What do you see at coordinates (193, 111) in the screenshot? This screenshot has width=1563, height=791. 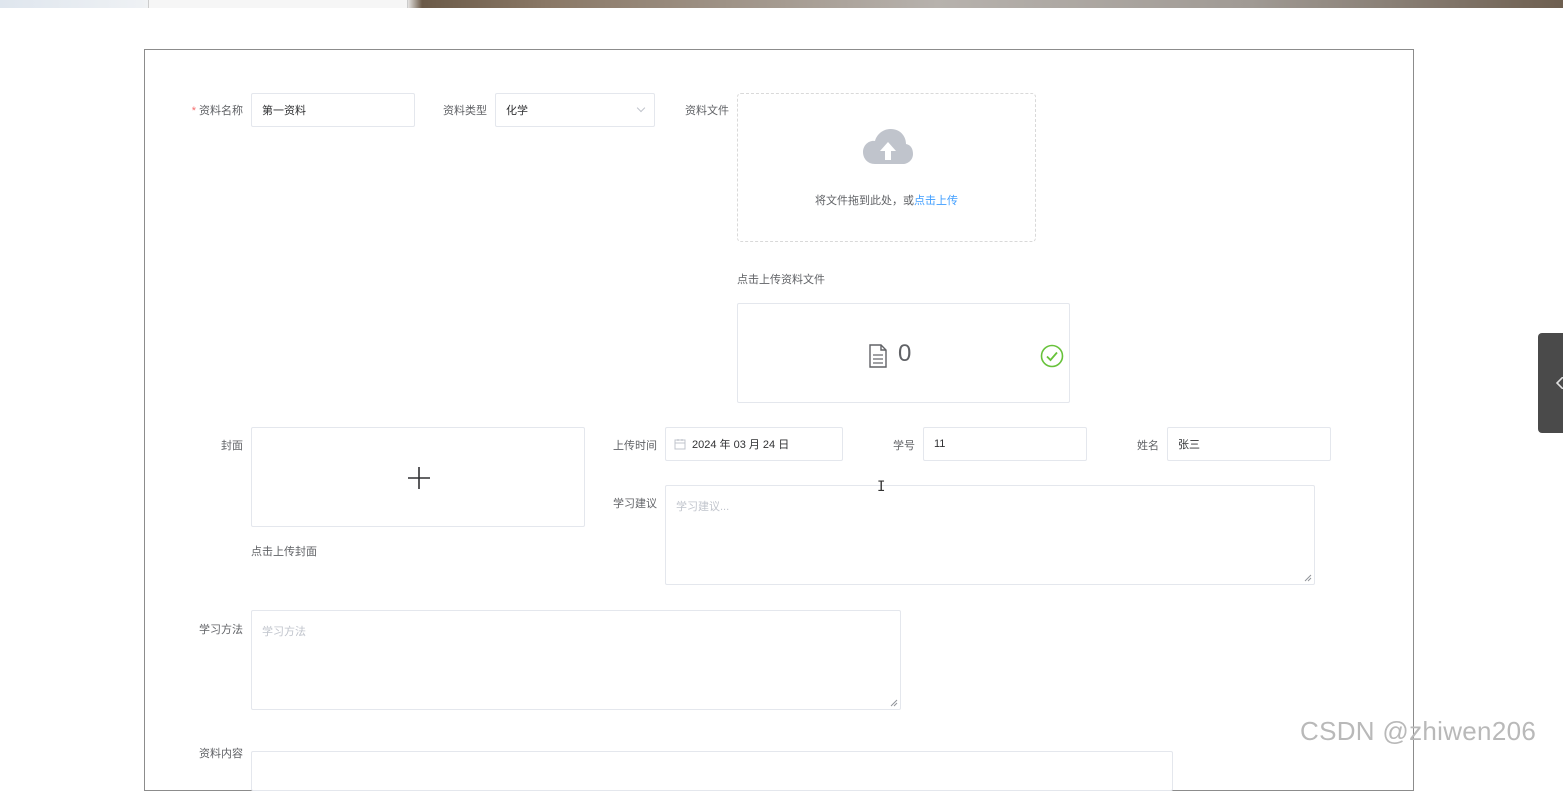 I see `required-mark: *` at bounding box center [193, 111].